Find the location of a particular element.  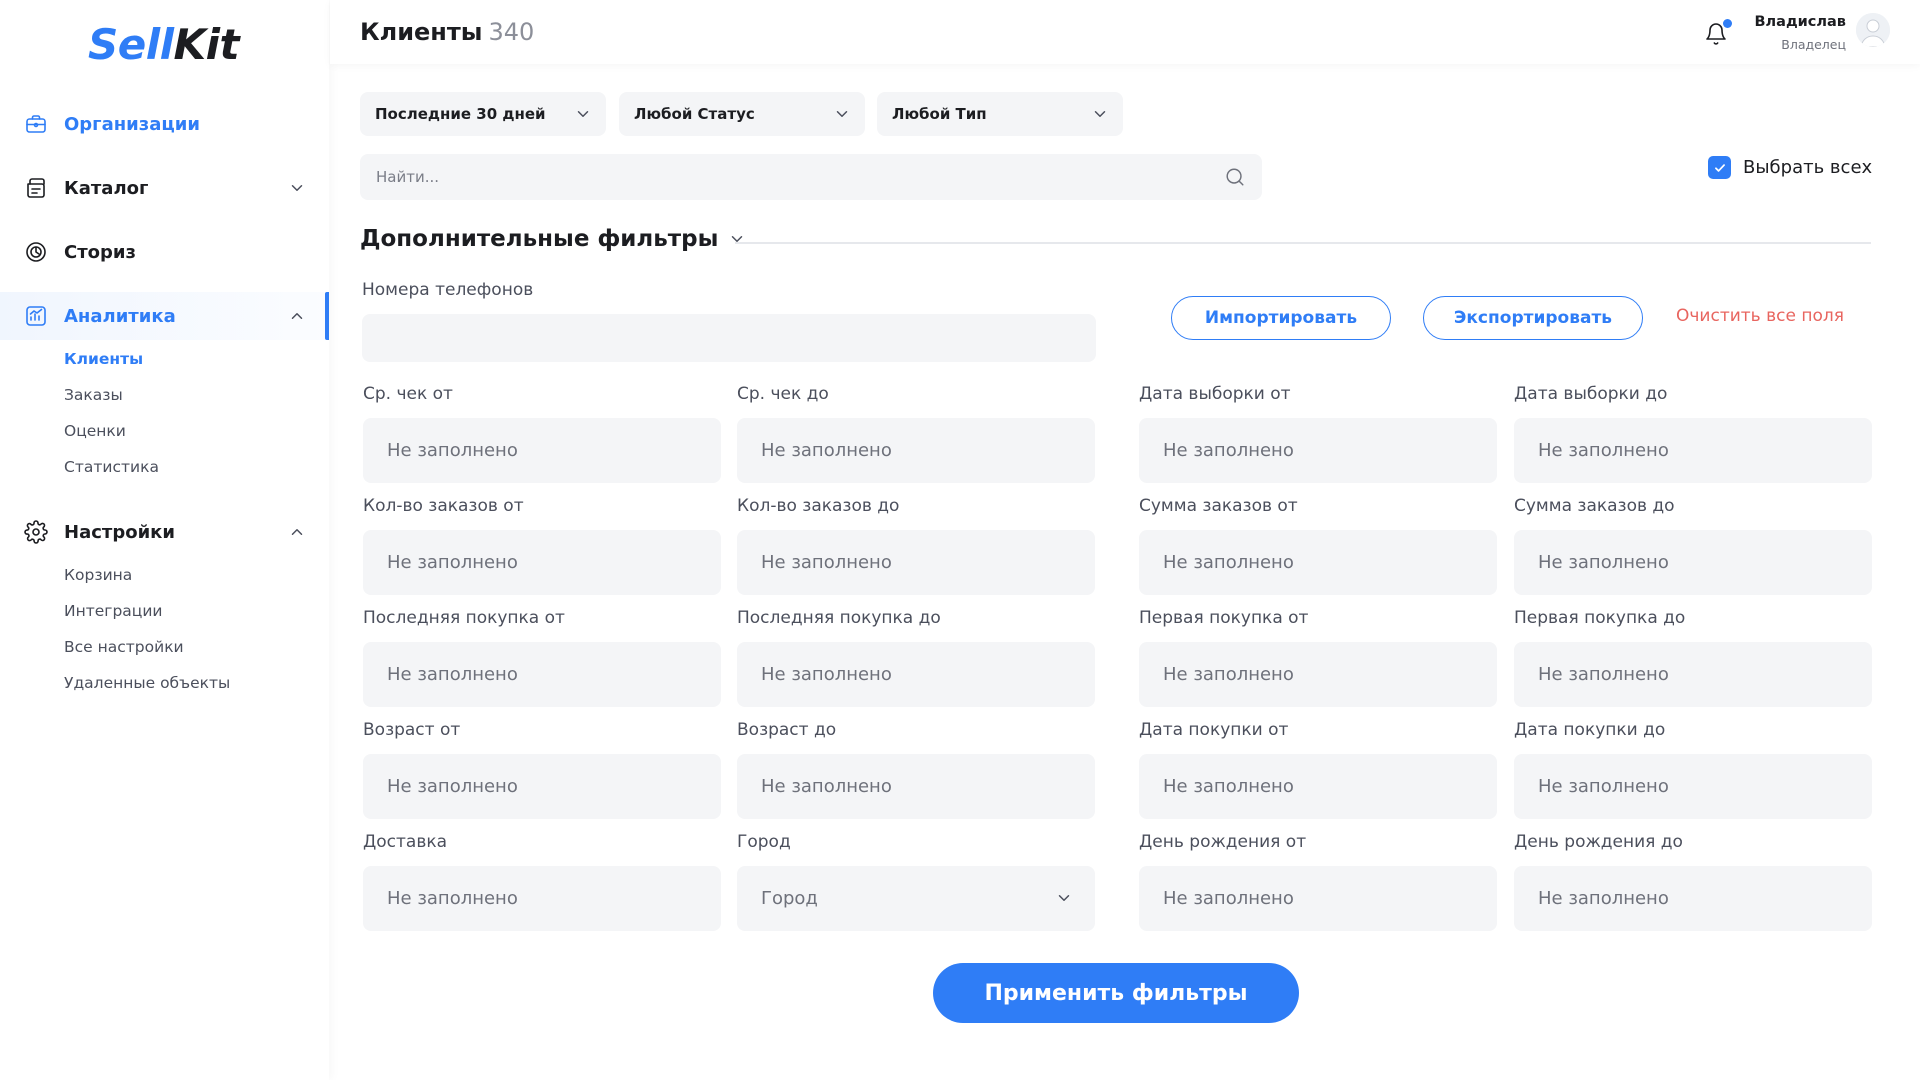

birthday-from-label: День рождения от is located at coordinates (1223, 842).